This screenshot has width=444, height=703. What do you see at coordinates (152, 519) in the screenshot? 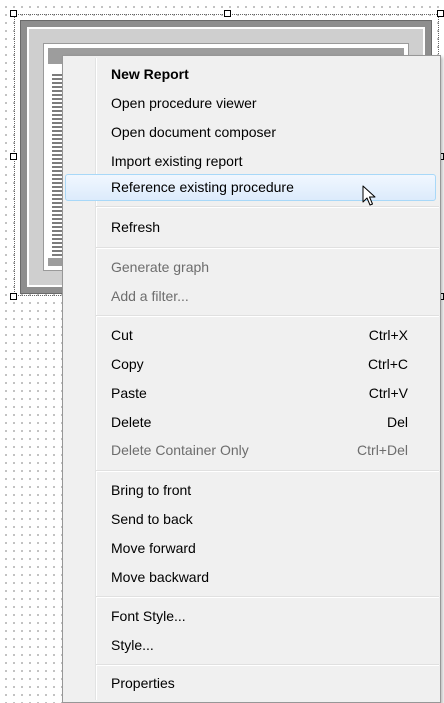
I see `menu-item-label: Send to back` at bounding box center [152, 519].